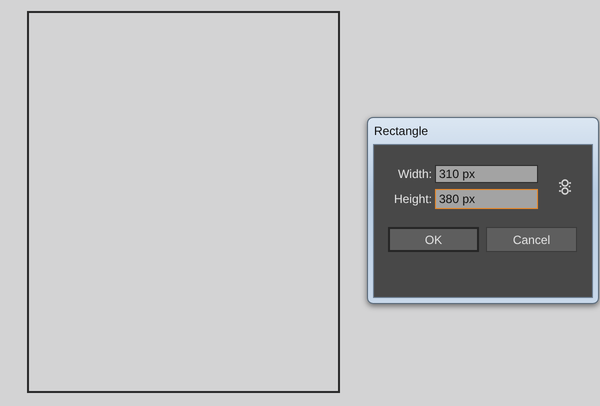 This screenshot has width=600, height=406. Describe the element at coordinates (486, 199) in the screenshot. I see `input-field: 380 px` at that location.